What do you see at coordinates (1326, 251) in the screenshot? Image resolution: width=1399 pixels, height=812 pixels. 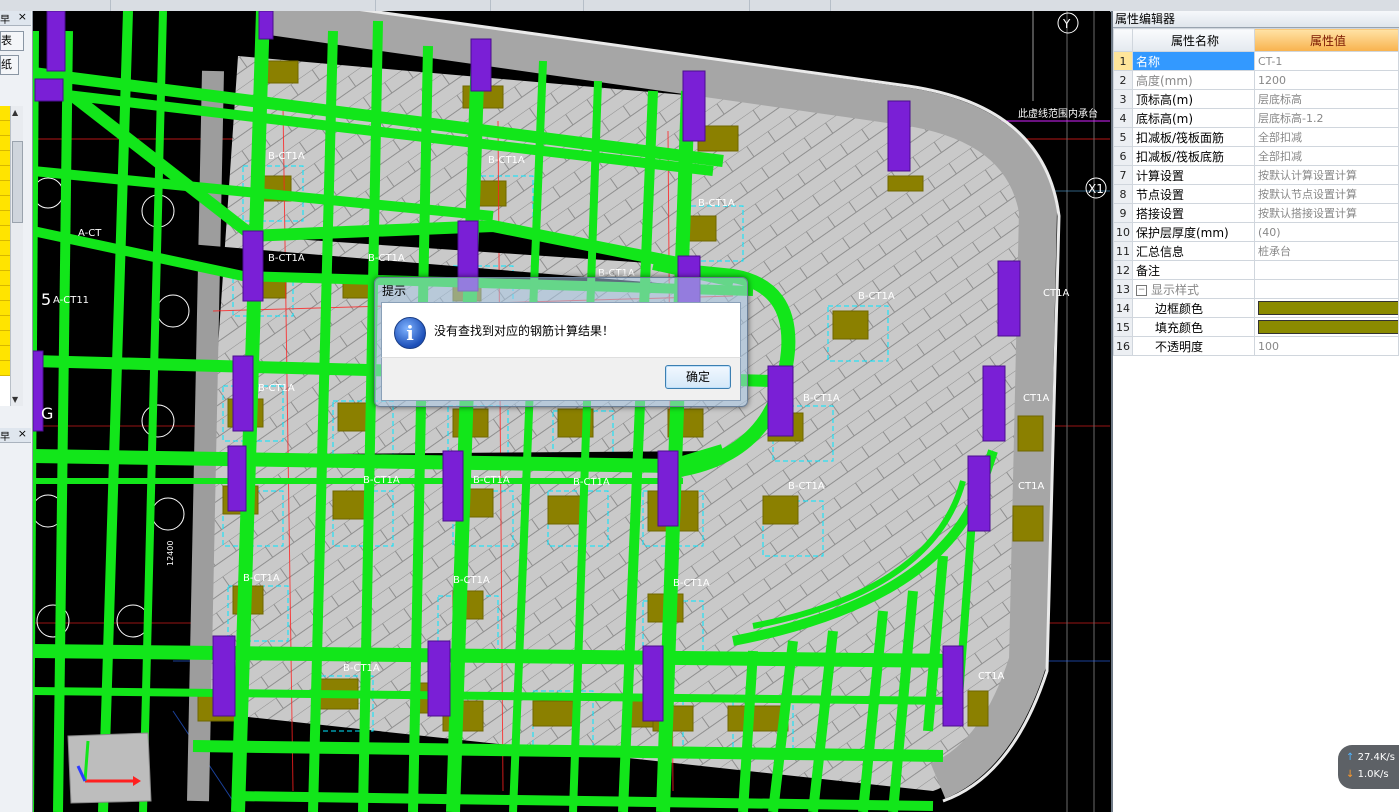 I see `property-value: 桩承台` at bounding box center [1326, 251].